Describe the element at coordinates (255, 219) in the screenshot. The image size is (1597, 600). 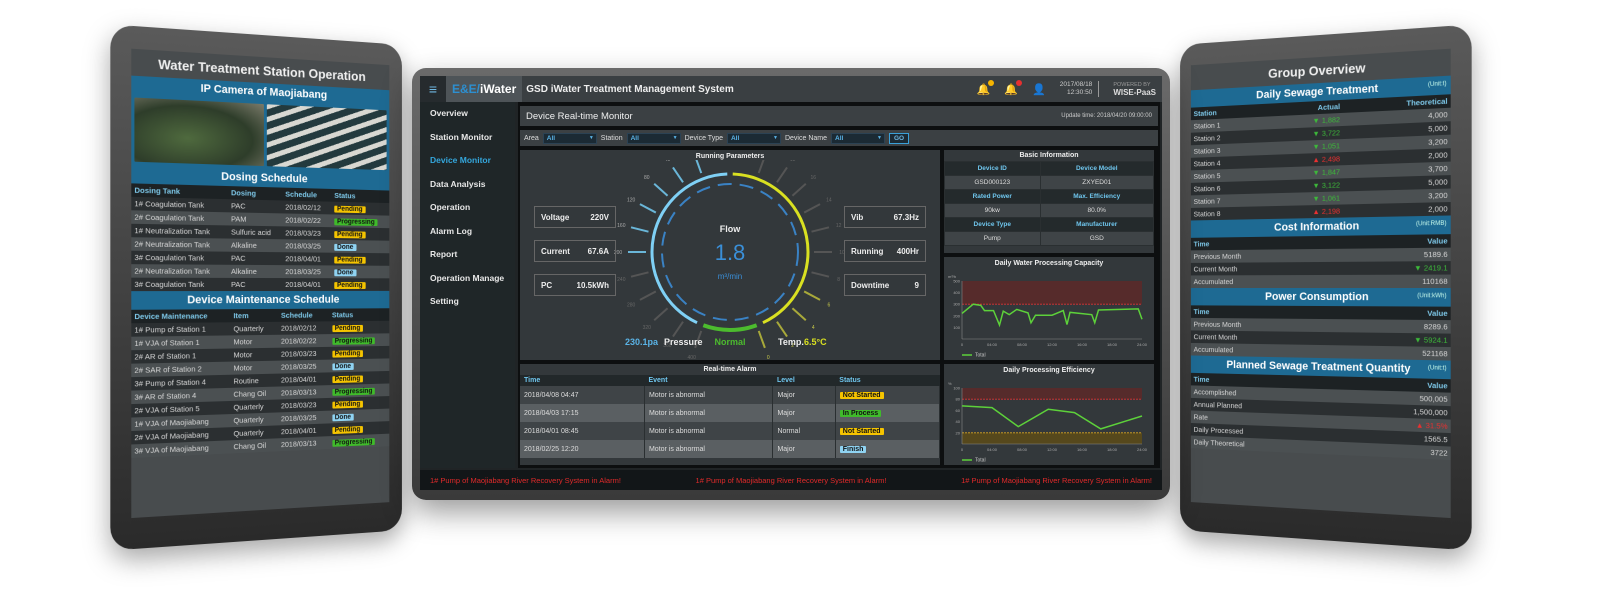
I see `dosing-cell: PAM` at that location.